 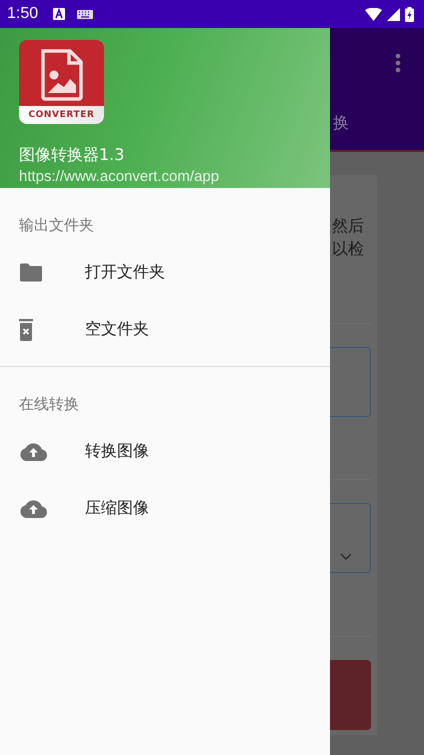 What do you see at coordinates (346, 556) in the screenshot?
I see `chevron-down-icon` at bounding box center [346, 556].